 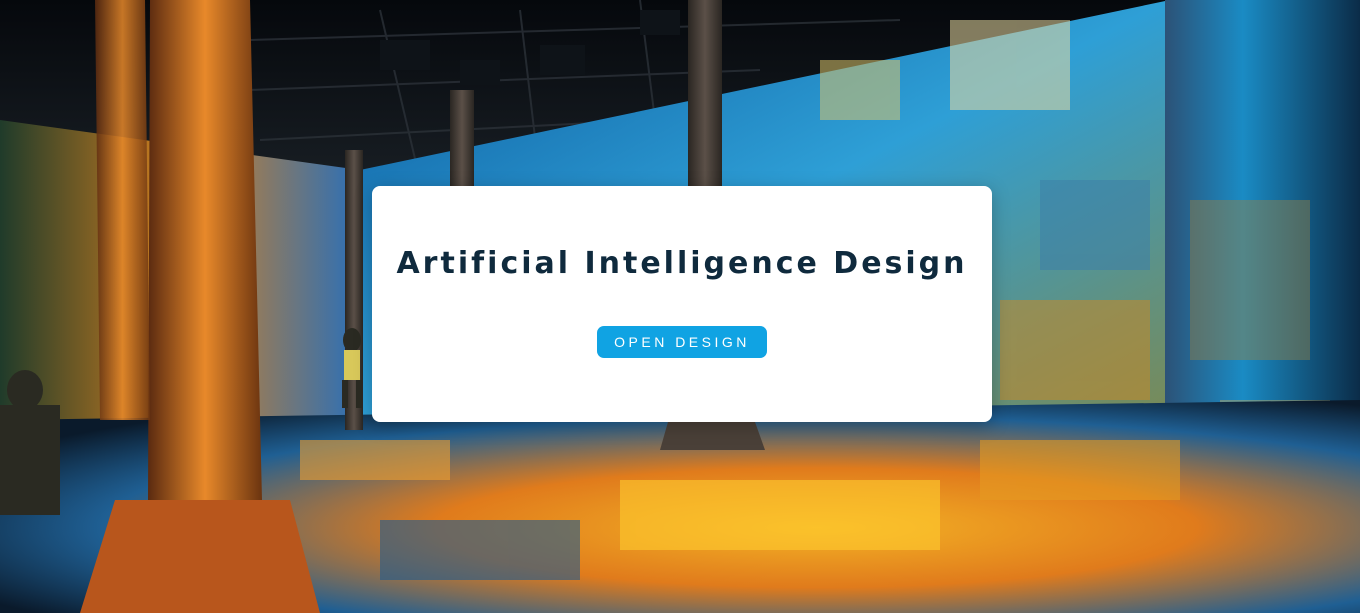 I want to click on hero-title: Artificial Intelligence Design, so click(x=682, y=263).